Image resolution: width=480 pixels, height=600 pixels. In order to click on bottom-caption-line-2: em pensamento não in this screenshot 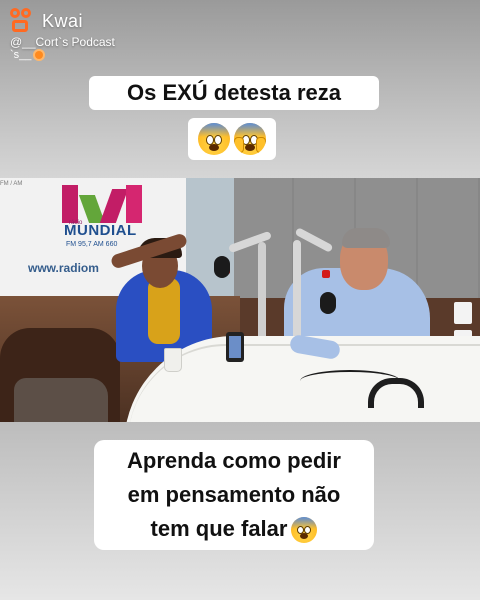, I will do `click(234, 494)`.